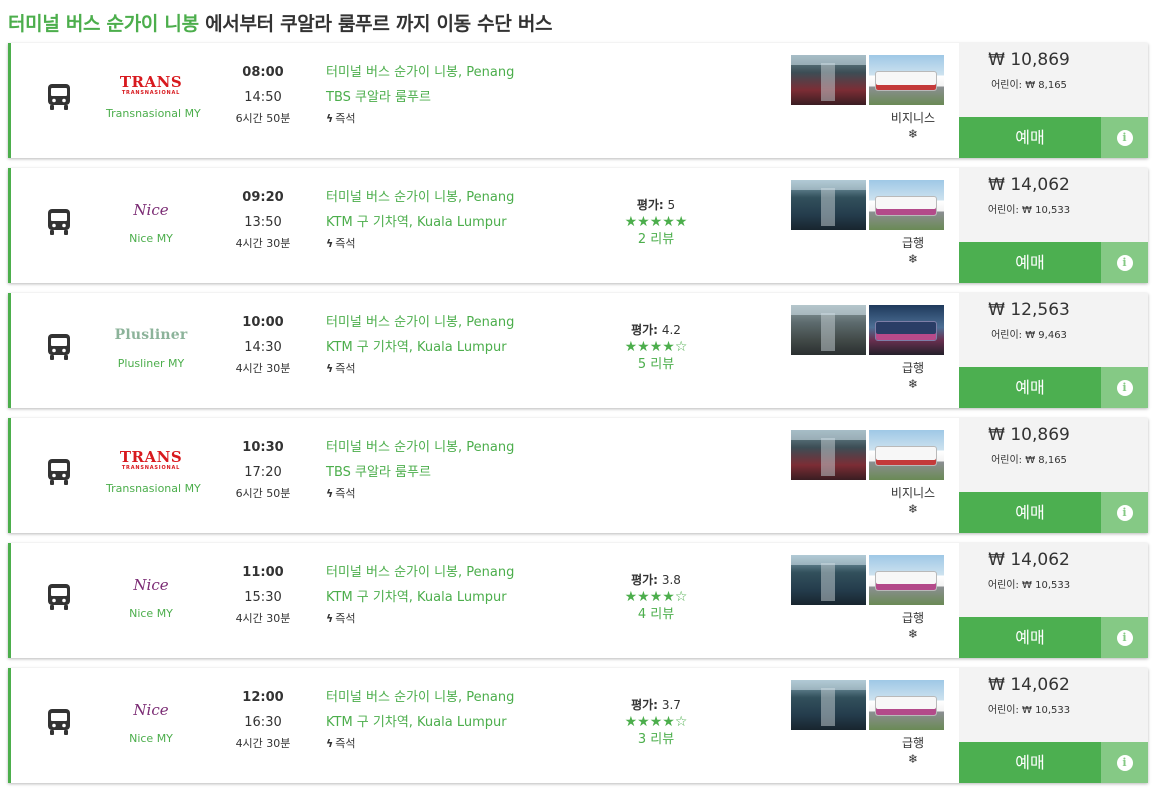 This screenshot has width=1157, height=789. What do you see at coordinates (656, 580) in the screenshot?
I see `rating-score: 평가: 3.8` at bounding box center [656, 580].